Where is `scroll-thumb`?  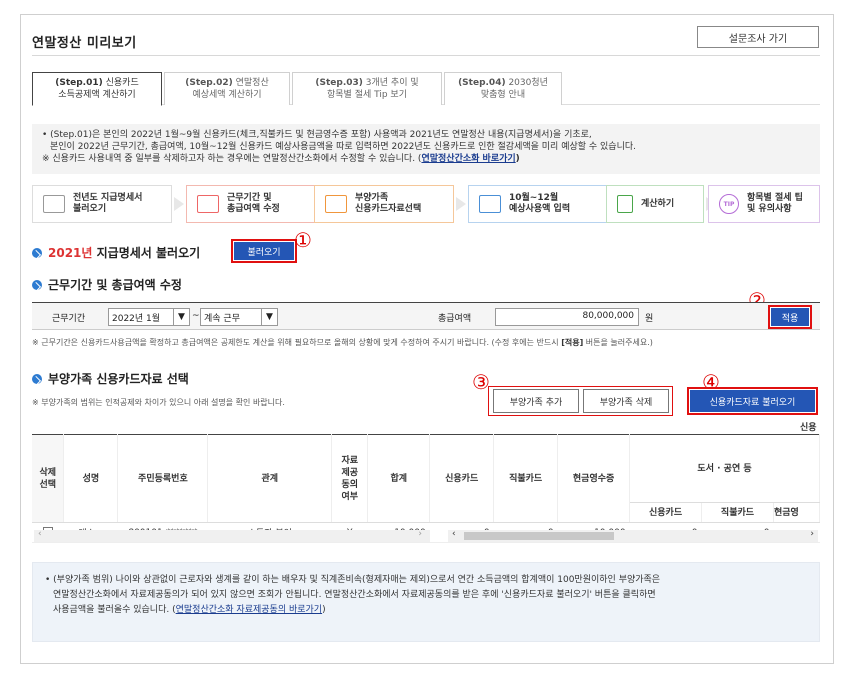 scroll-thumb is located at coordinates (539, 536).